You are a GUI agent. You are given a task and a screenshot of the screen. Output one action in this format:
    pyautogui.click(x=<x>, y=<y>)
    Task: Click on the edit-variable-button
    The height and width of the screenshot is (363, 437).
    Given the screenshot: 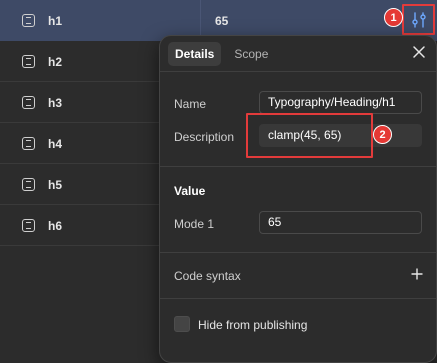 What is the action you would take?
    pyautogui.click(x=418, y=19)
    